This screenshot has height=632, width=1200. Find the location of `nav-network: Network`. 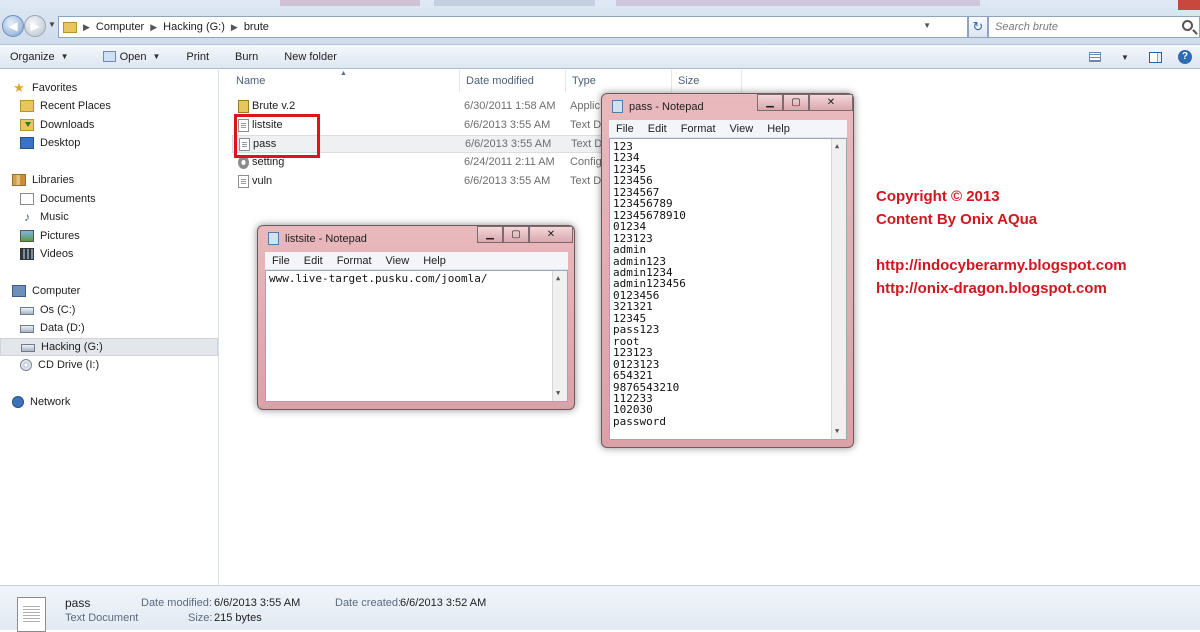

nav-network: Network is located at coordinates (121, 402).